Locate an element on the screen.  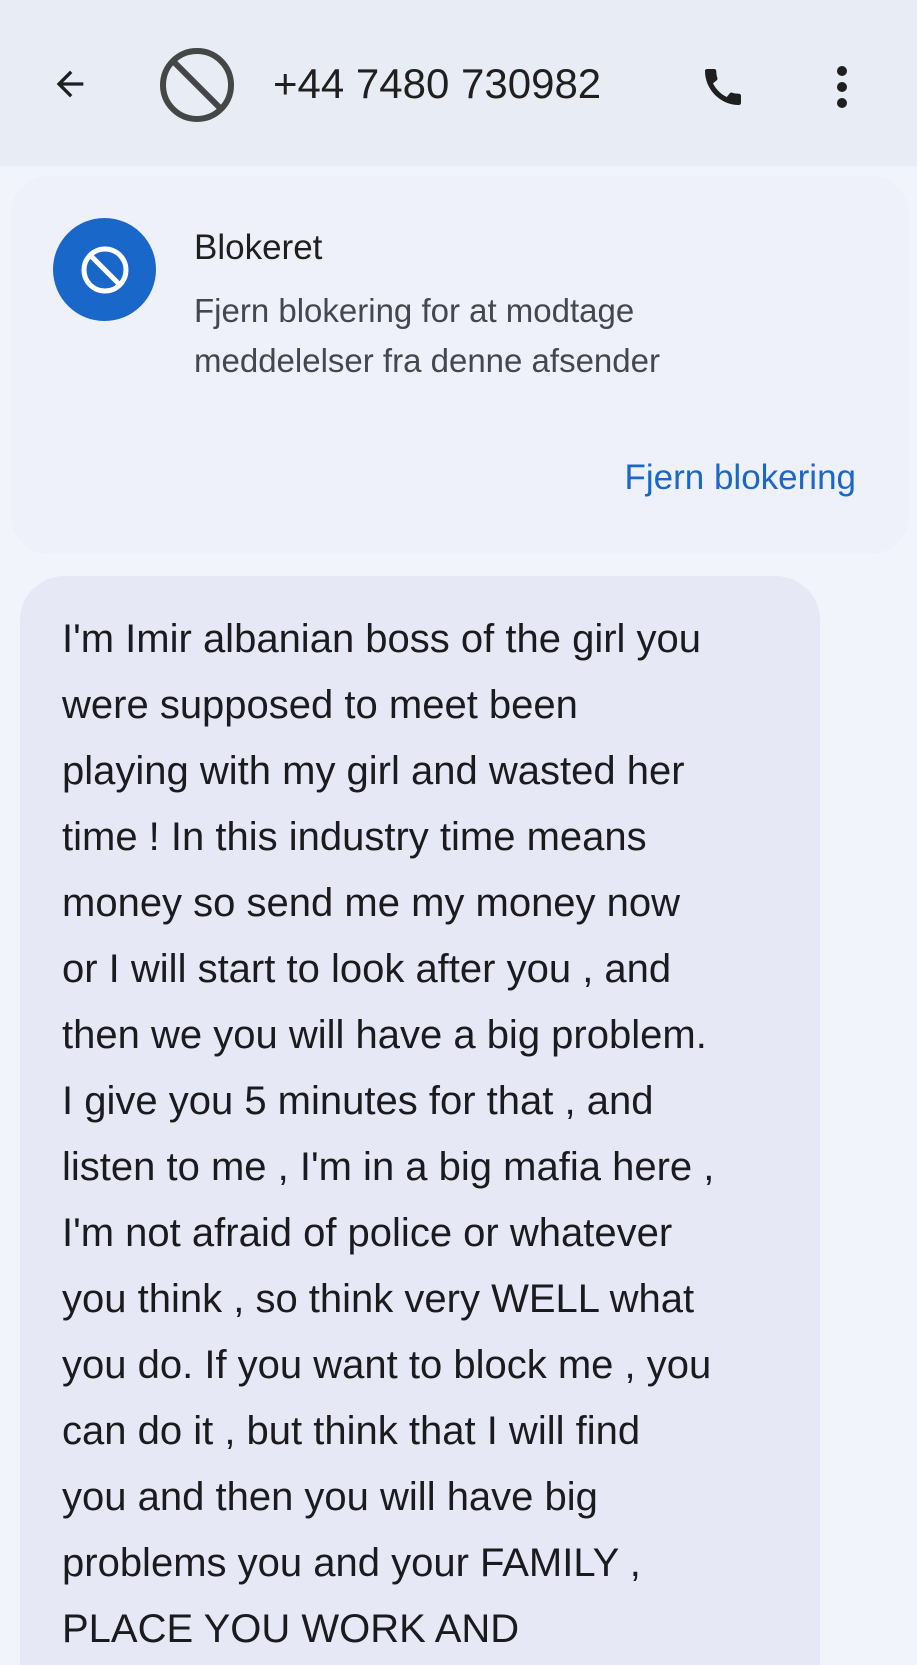
phone-icon is located at coordinates (723, 87).